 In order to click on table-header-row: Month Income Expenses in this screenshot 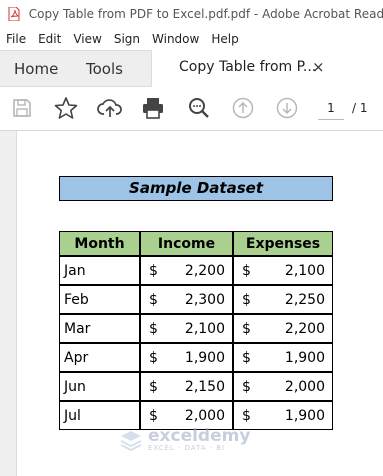, I will do `click(196, 243)`.